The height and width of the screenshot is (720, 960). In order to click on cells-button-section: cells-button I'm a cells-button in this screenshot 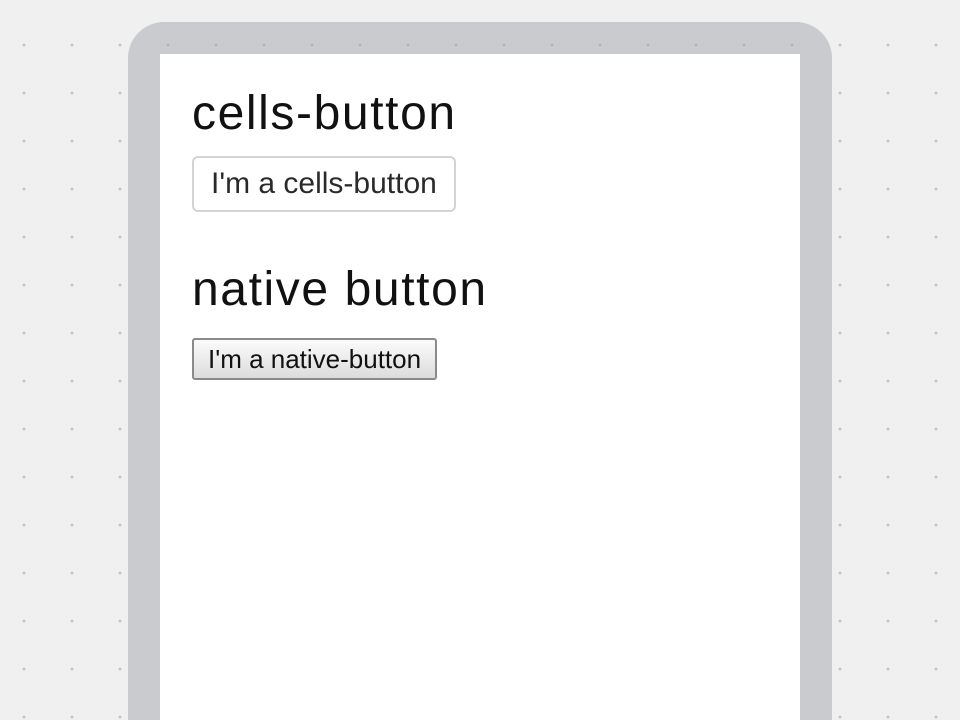, I will do `click(324, 148)`.